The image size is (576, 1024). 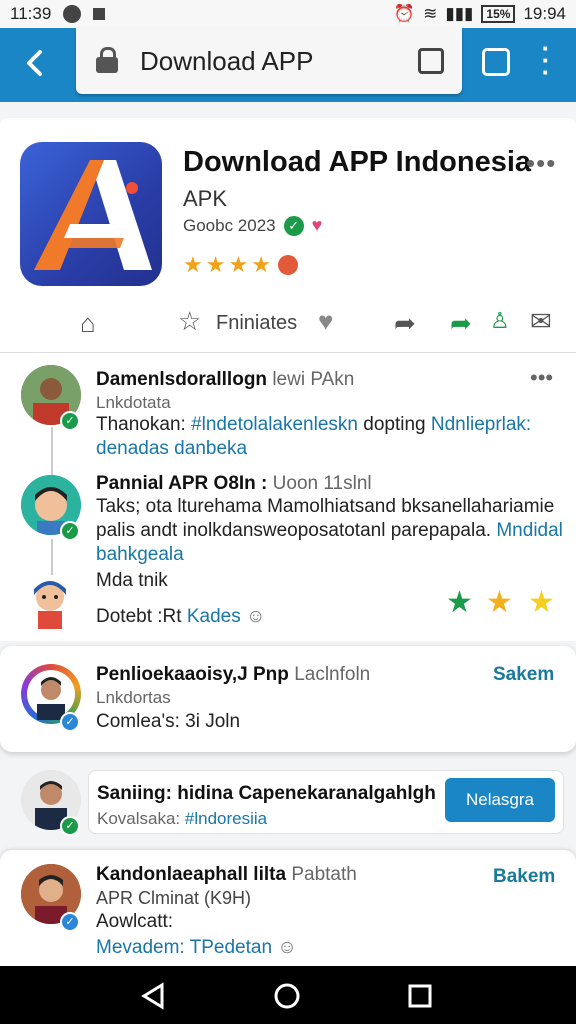 I want to click on browser-toolbar: Download APP · · ·, so click(x=288, y=65).